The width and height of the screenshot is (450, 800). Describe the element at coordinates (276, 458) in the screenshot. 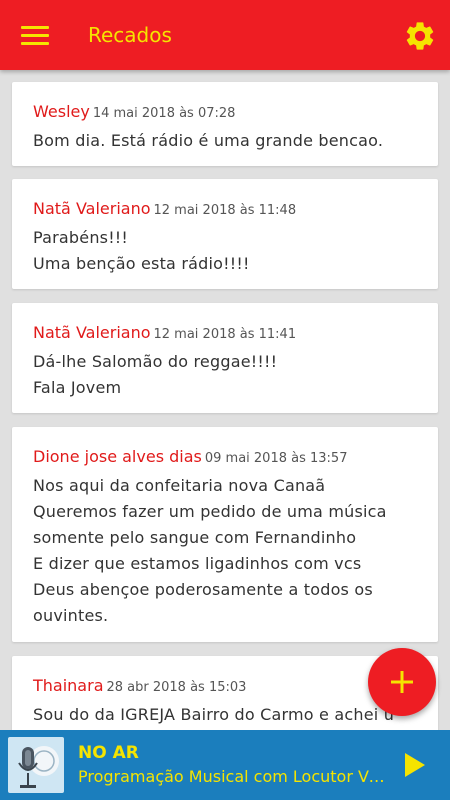

I see `message-date: 09 mai 2018 às 13:57` at that location.